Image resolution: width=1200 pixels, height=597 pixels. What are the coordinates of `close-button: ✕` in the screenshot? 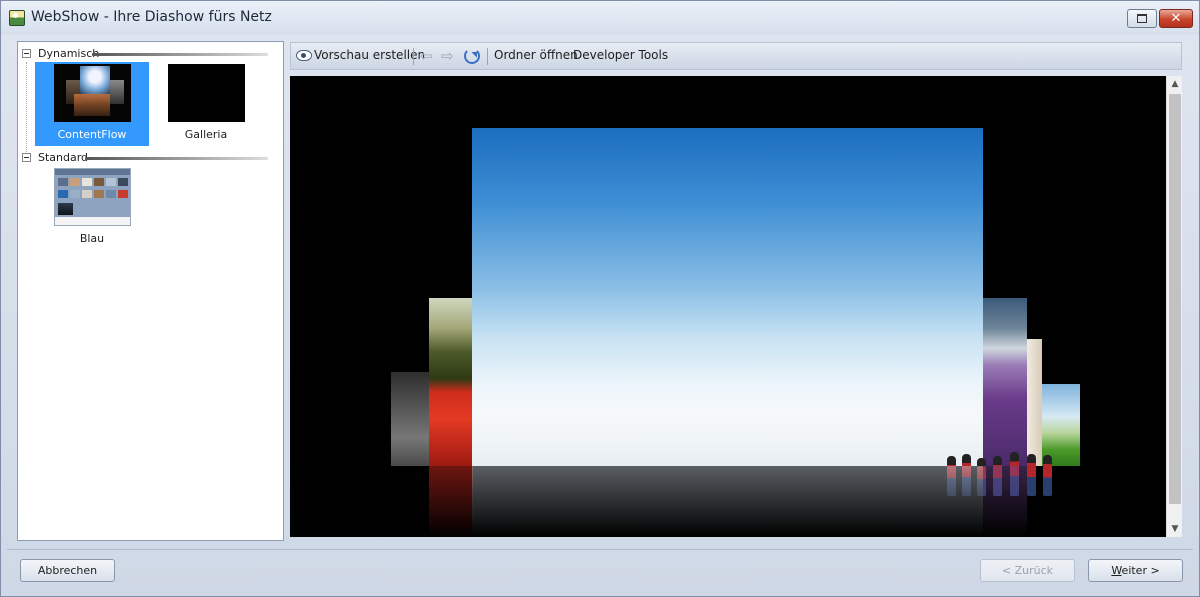 It's located at (1176, 18).